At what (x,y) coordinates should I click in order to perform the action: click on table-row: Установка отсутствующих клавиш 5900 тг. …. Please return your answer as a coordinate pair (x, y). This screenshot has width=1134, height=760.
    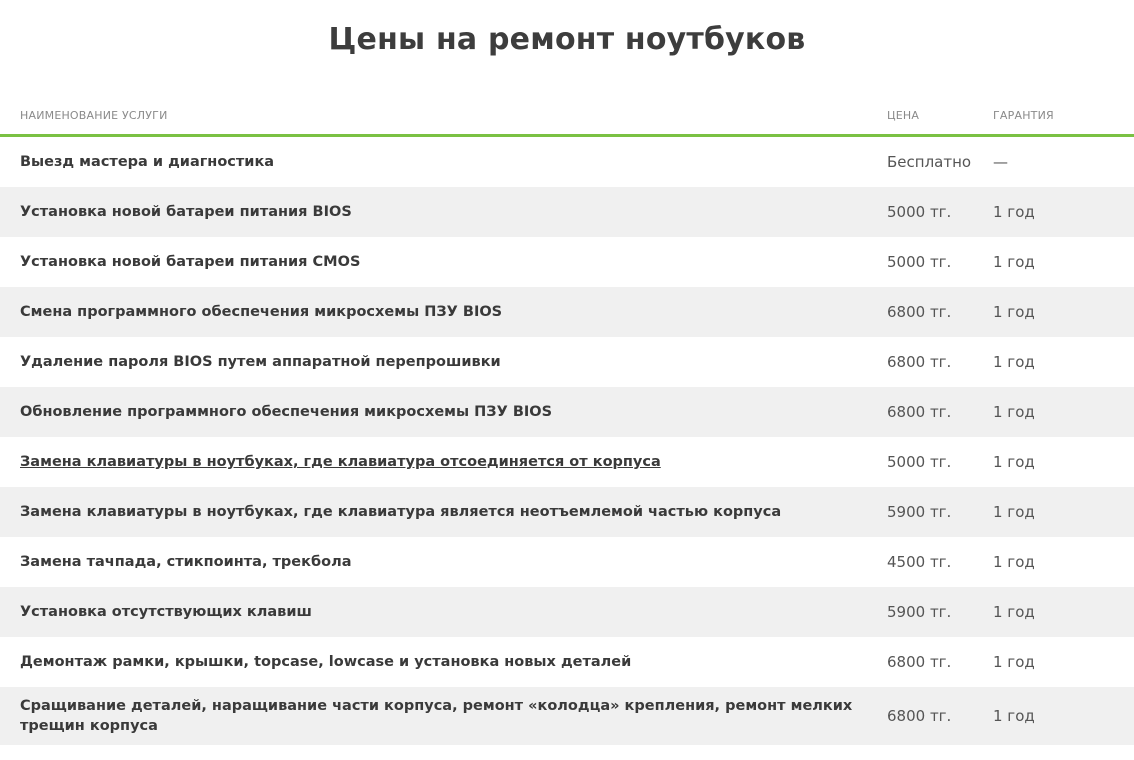
    Looking at the image, I should click on (567, 612).